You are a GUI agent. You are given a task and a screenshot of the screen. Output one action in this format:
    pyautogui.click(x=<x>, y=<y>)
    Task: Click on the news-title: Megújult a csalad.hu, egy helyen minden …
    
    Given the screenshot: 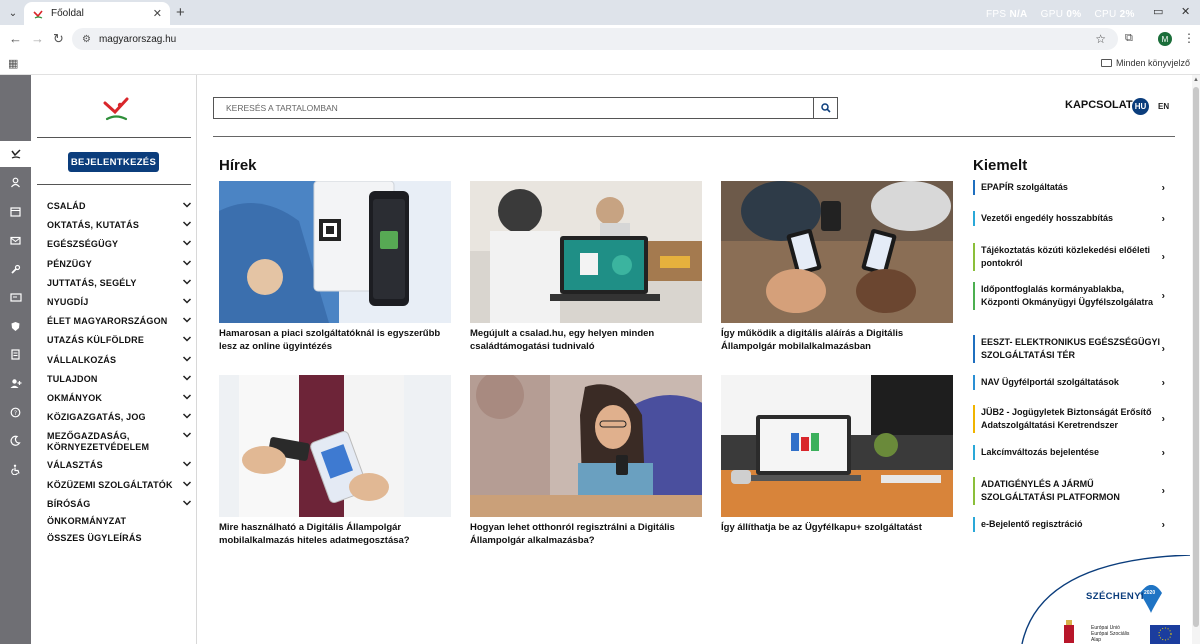 What is the action you would take?
    pyautogui.click(x=586, y=340)
    